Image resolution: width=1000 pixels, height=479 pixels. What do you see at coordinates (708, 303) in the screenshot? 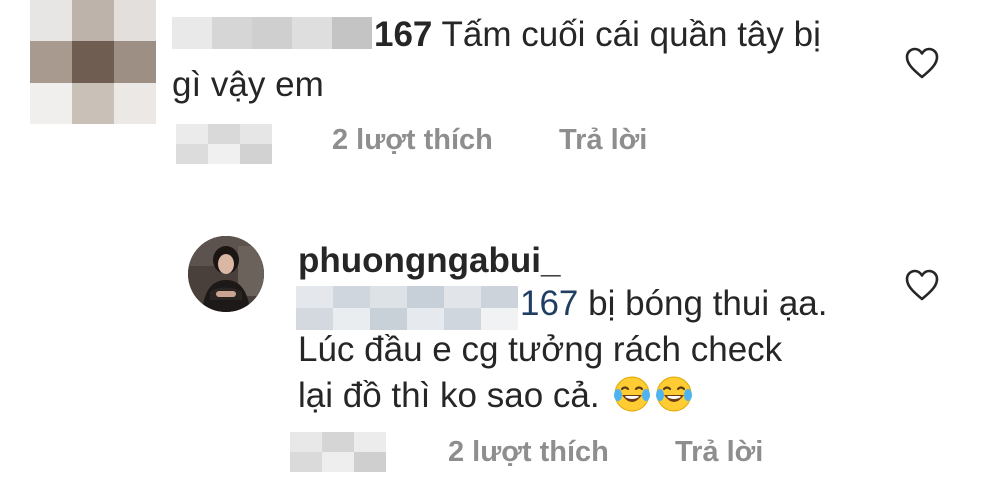
I see `reply-text: bị bóng thui ạa.` at bounding box center [708, 303].